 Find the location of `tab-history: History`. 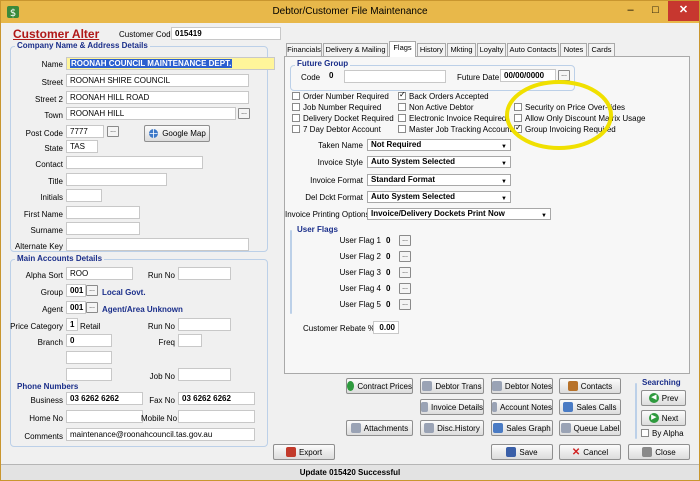

tab-history: History is located at coordinates (431, 49).